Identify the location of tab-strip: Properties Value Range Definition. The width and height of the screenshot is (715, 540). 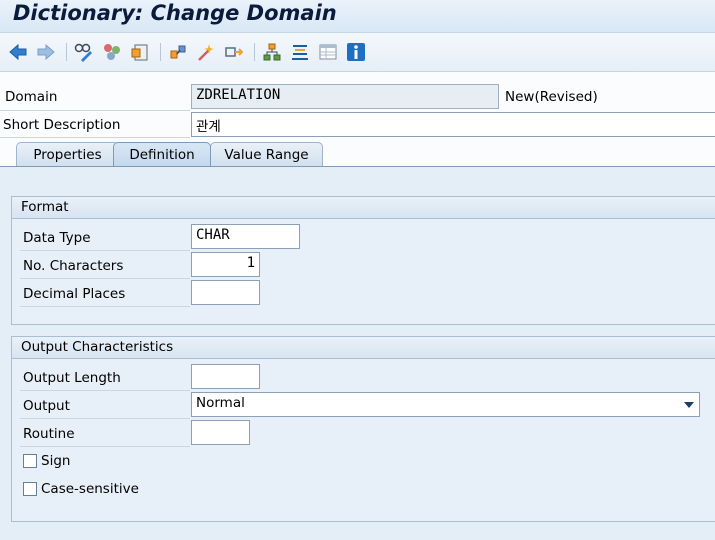
(357, 154).